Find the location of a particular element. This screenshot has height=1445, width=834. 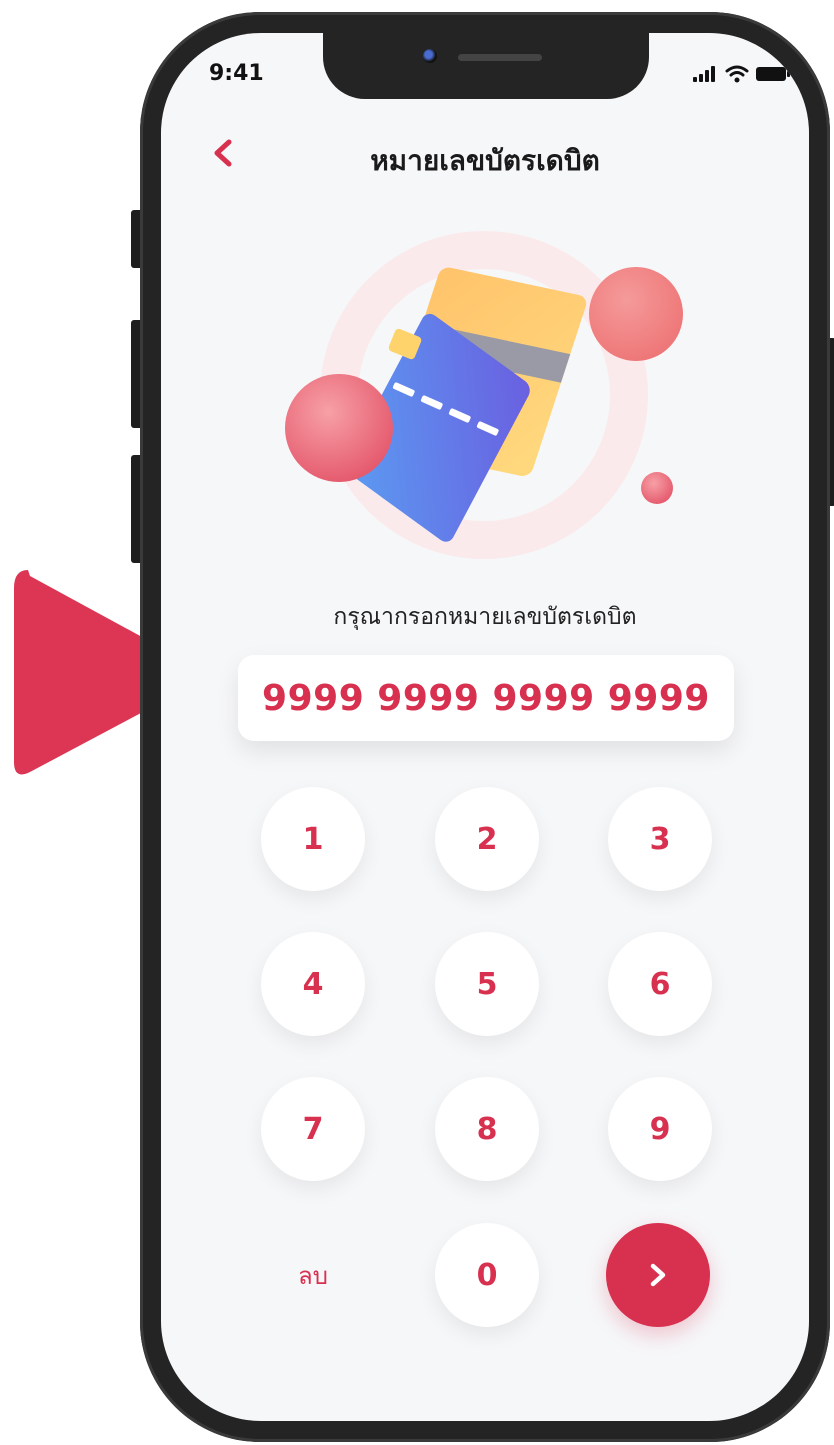

next-button is located at coordinates (658, 1275).